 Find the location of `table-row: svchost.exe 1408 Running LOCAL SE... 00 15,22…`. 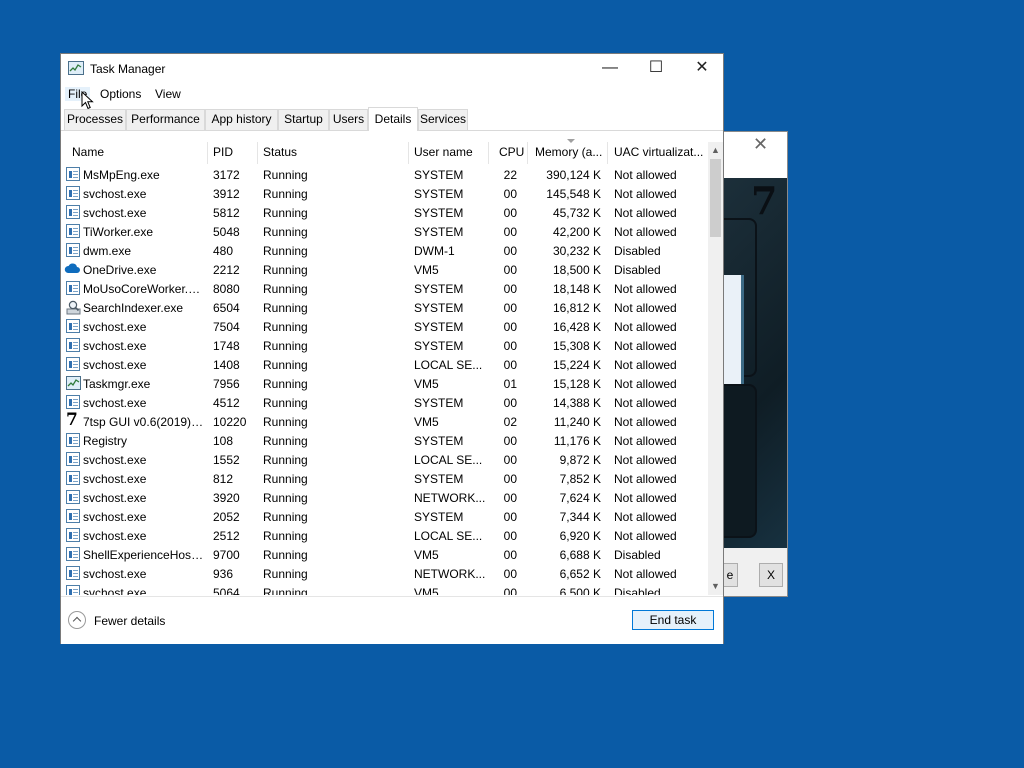

table-row: svchost.exe 1408 Running LOCAL SE... 00 15,22… is located at coordinates (383, 364).